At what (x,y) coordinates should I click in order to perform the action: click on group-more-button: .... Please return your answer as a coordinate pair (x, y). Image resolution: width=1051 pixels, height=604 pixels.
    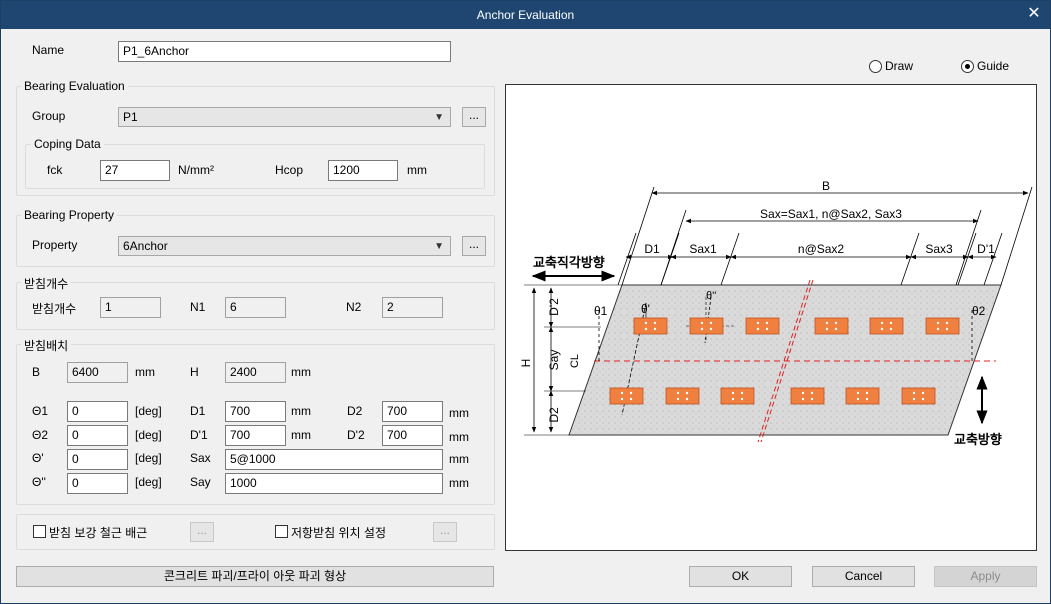
    Looking at the image, I should click on (474, 117).